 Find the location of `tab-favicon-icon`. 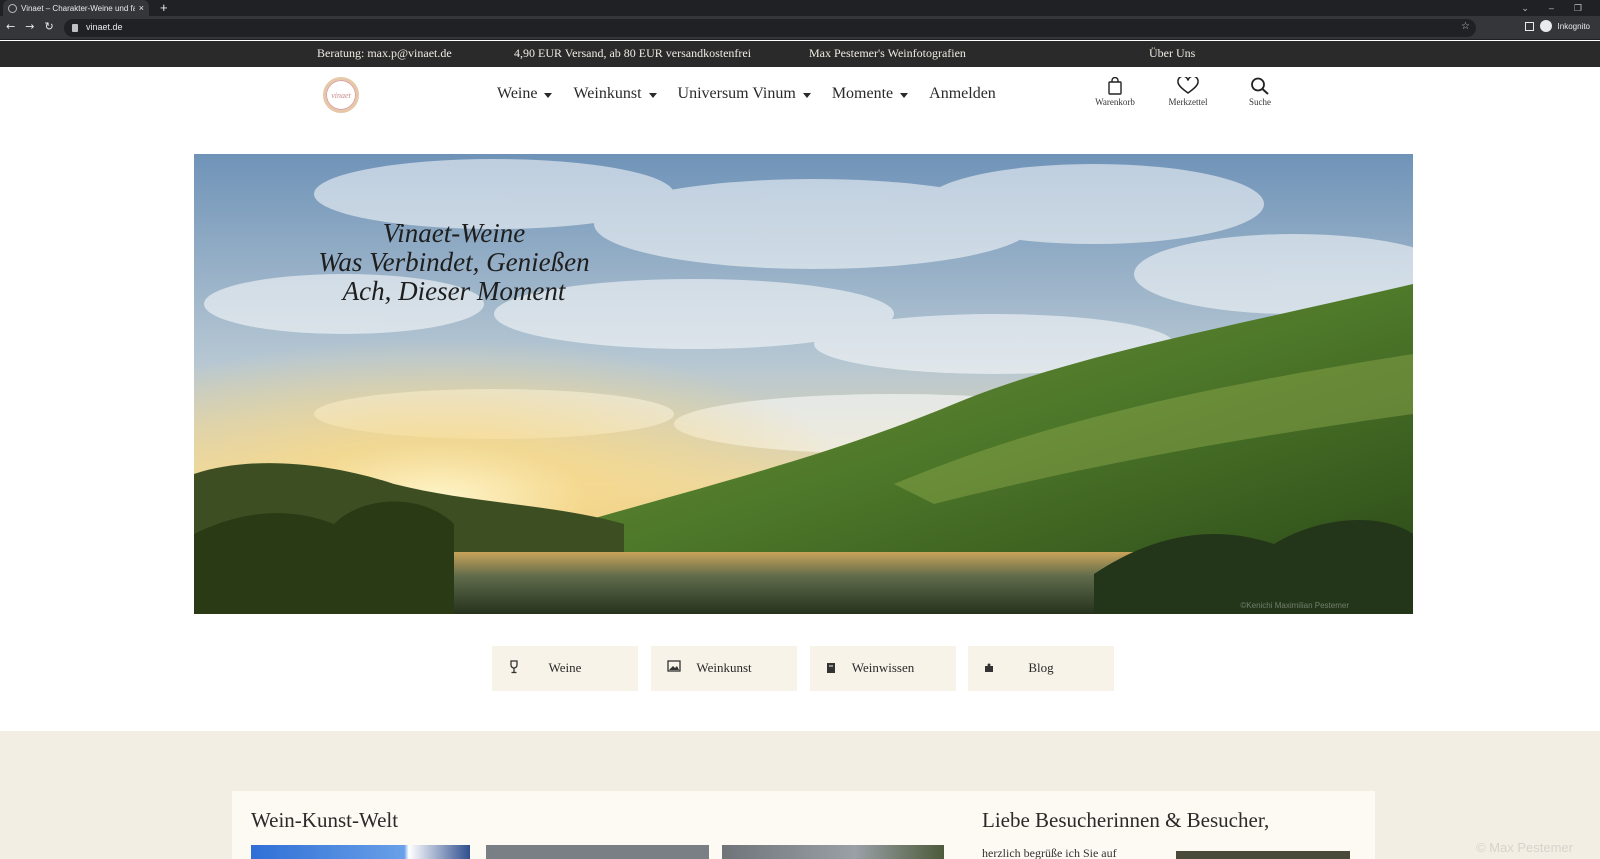

tab-favicon-icon is located at coordinates (12, 8).